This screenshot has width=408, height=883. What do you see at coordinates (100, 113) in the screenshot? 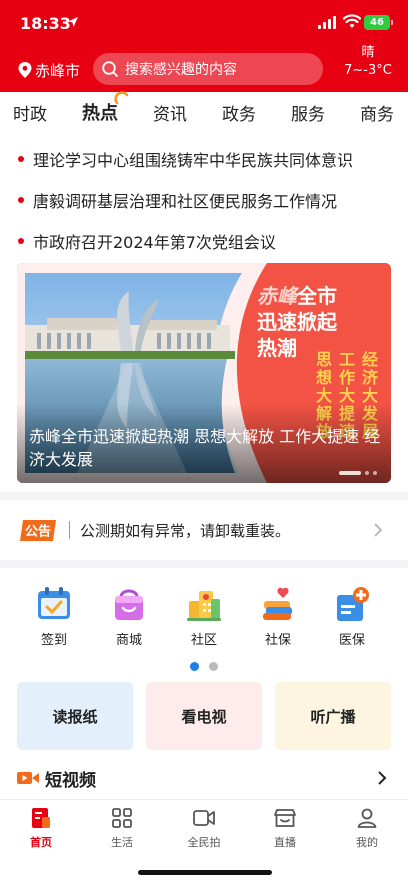
I see `tab-redian-label: 热点` at bounding box center [100, 113].